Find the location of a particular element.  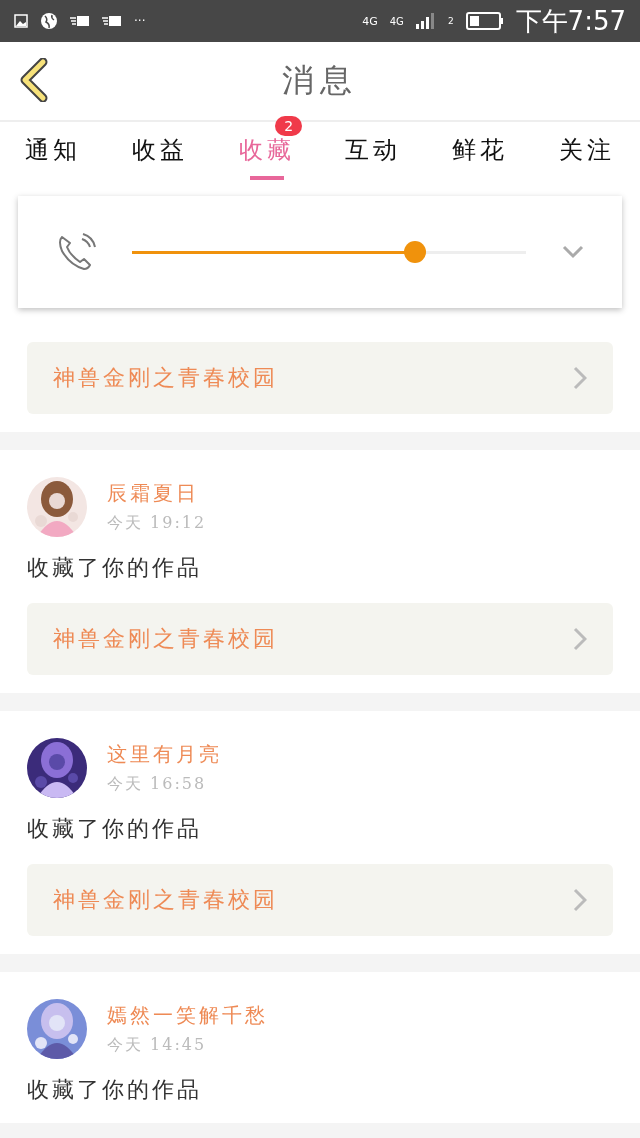

tab: 鲜花 is located at coordinates (480, 154).